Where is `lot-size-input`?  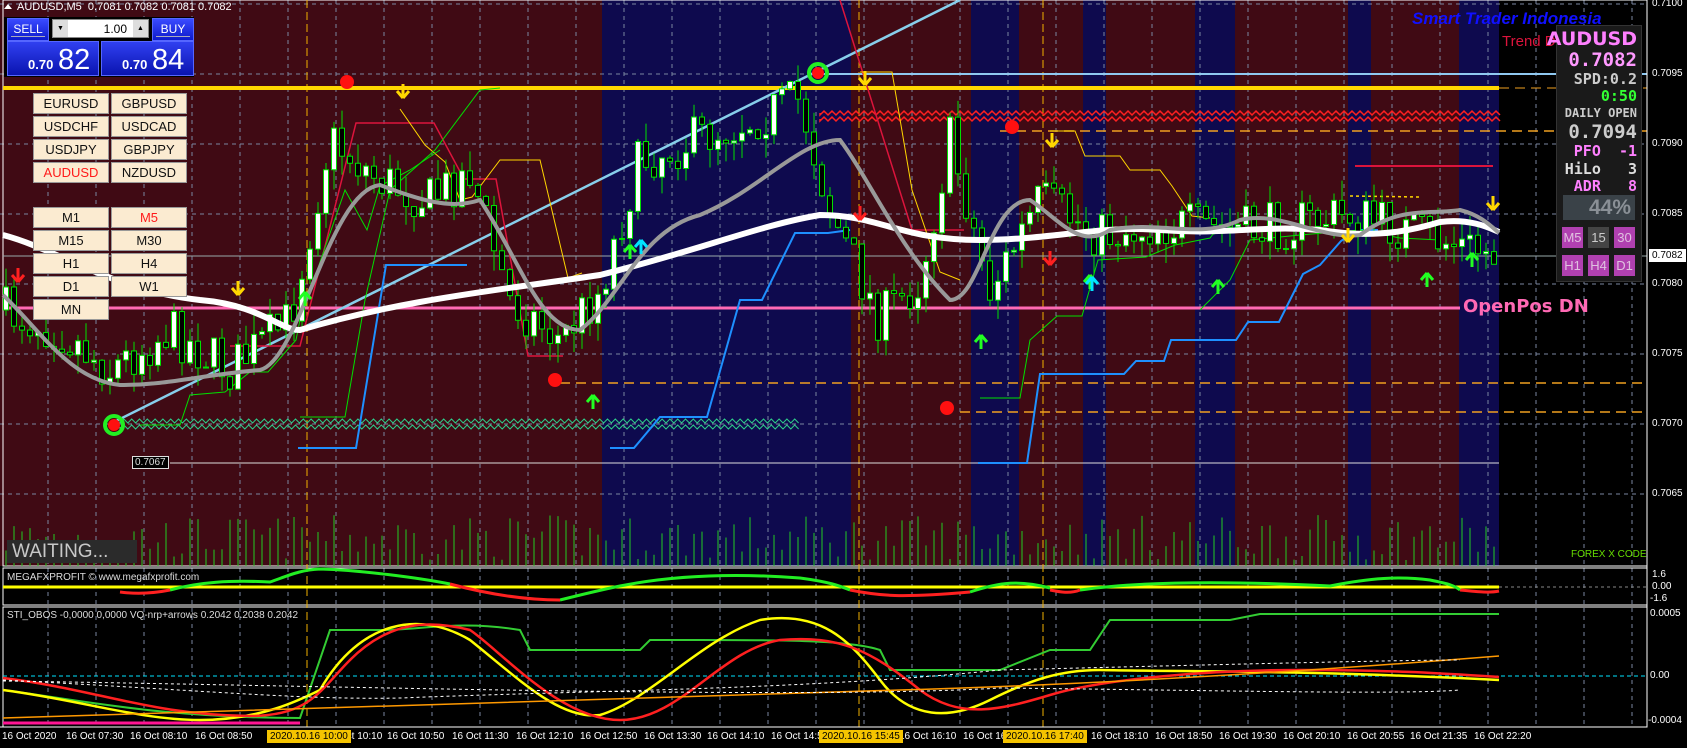
lot-size-input is located at coordinates (100, 28).